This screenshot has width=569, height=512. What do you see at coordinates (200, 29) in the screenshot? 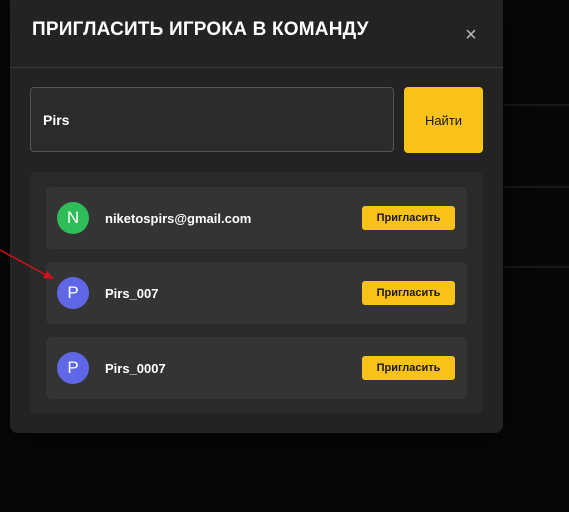
I see `modal-title: ПРИГЛАСИТЬ ИГРОКА В КОМАНДУ` at bounding box center [200, 29].